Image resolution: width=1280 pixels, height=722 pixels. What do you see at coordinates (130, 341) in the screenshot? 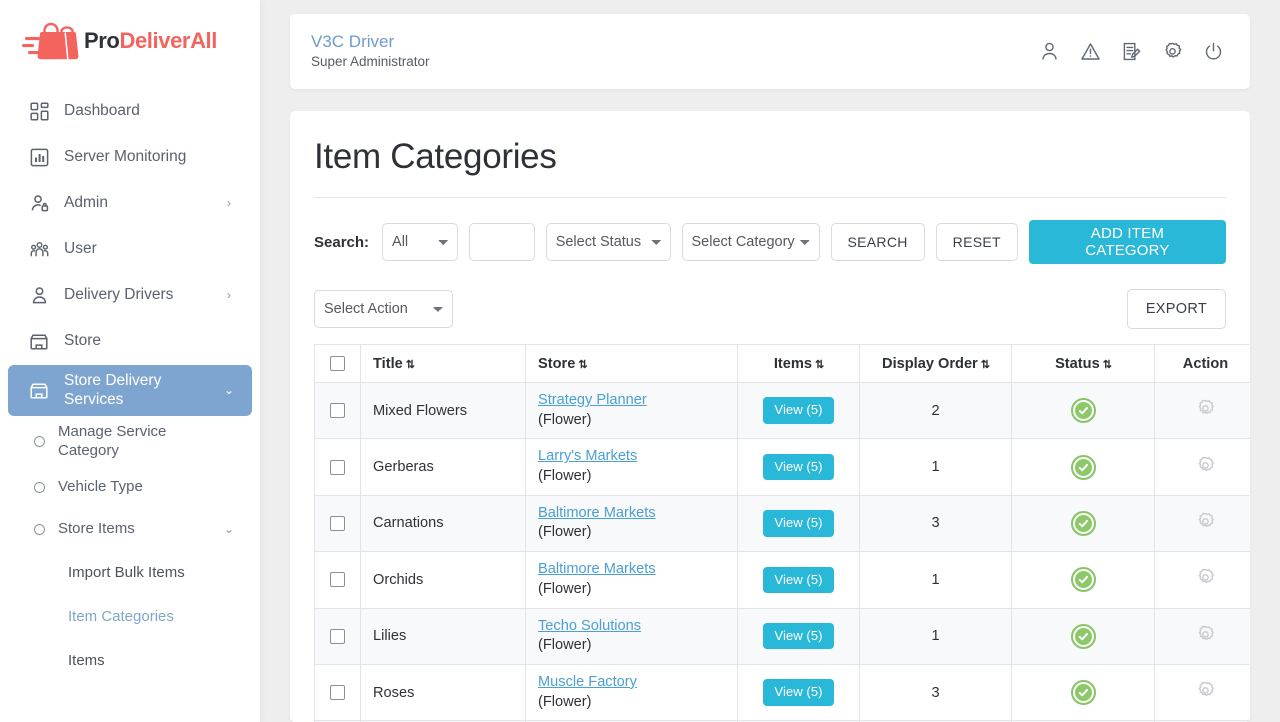
I see `sidebar-item-store: Store` at bounding box center [130, 341].